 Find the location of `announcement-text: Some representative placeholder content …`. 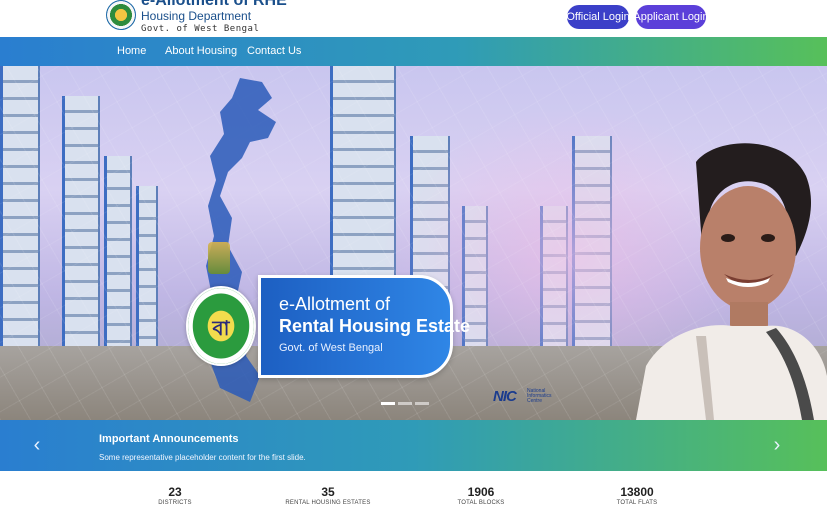

announcement-text: Some representative placeholder content … is located at coordinates (202, 457).